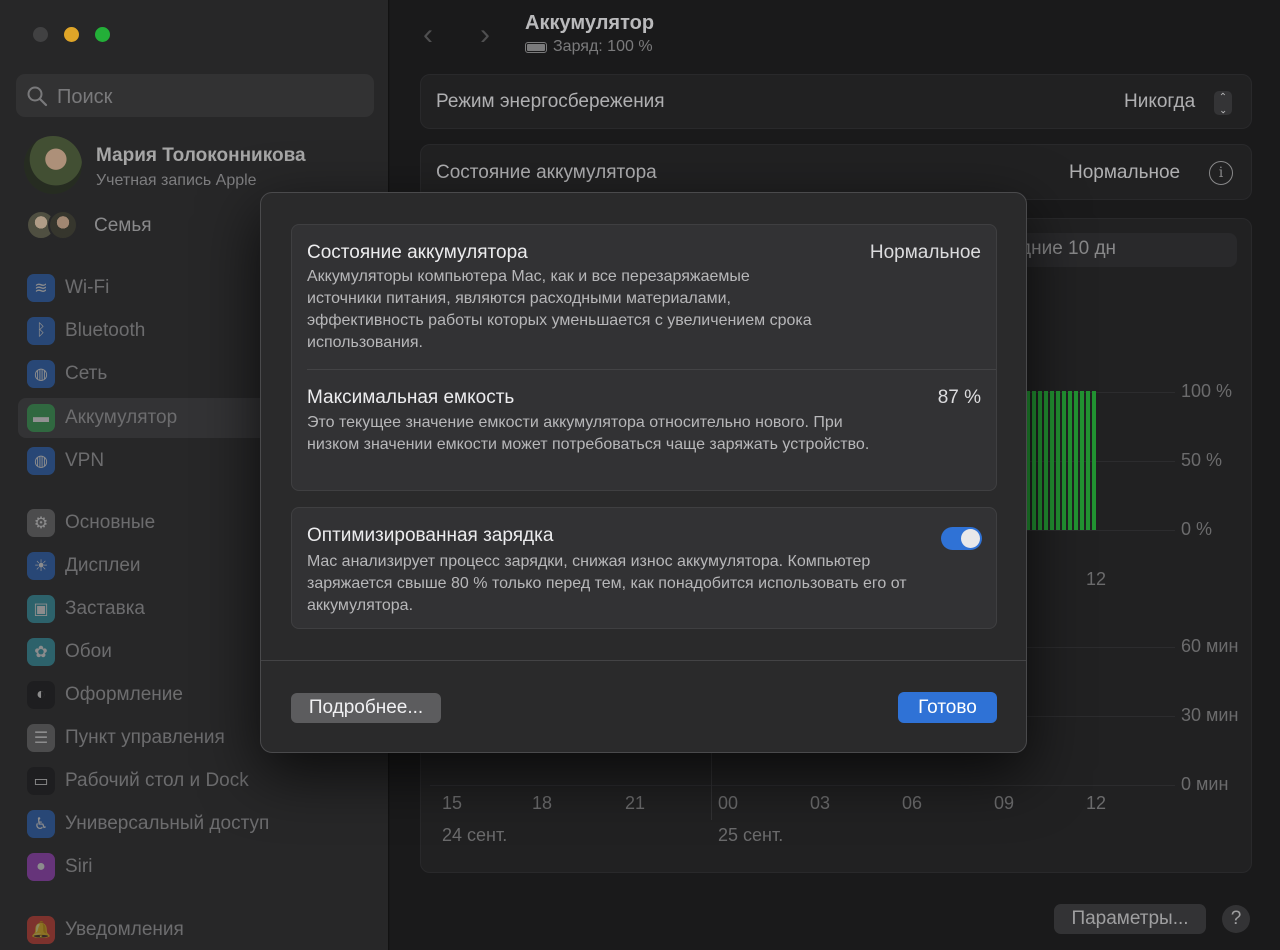  Describe the element at coordinates (430, 535) in the screenshot. I see `optimized-title: Оптимизированная зарядка` at that location.